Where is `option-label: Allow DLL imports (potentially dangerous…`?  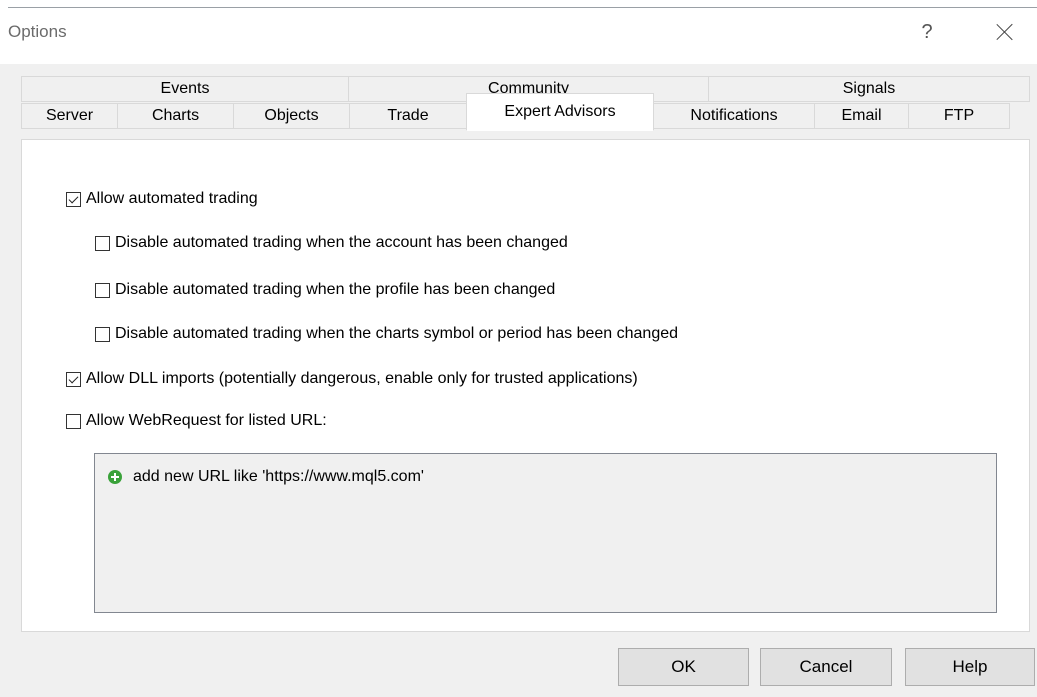 option-label: Allow DLL imports (potentially dangerous… is located at coordinates (362, 378).